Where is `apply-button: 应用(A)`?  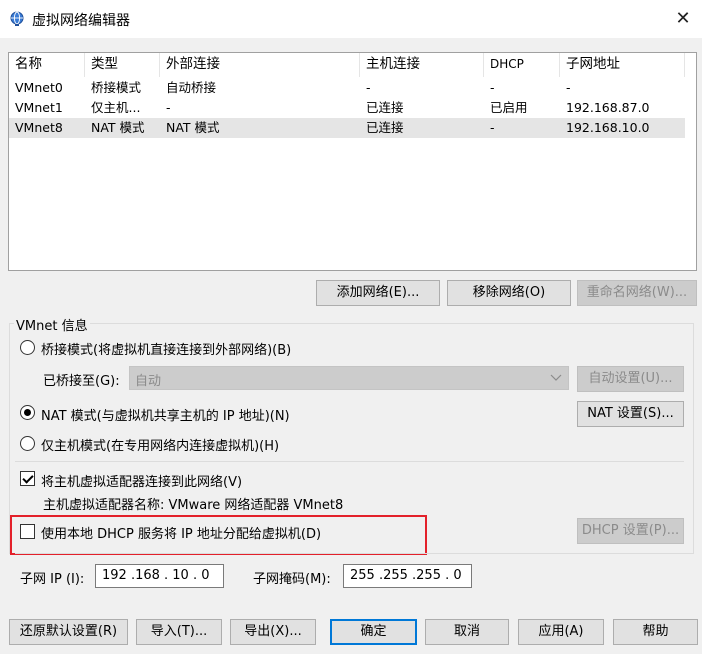 apply-button: 应用(A) is located at coordinates (561, 632).